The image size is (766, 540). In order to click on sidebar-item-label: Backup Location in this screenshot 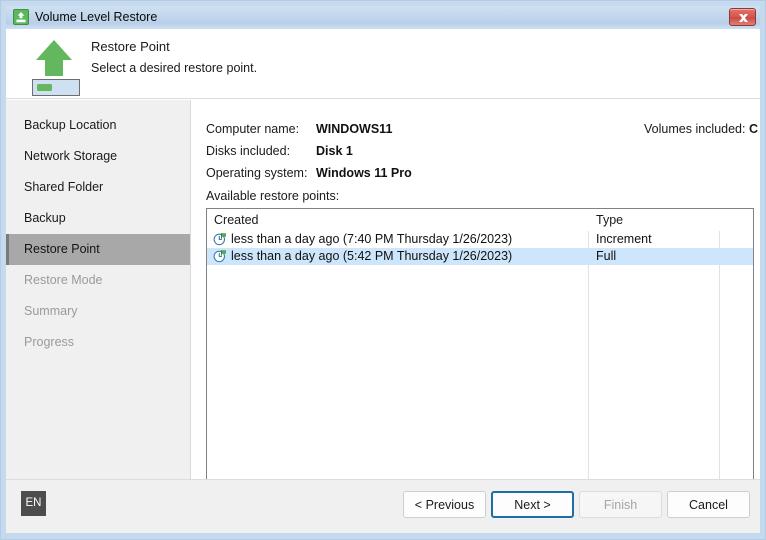, I will do `click(70, 125)`.